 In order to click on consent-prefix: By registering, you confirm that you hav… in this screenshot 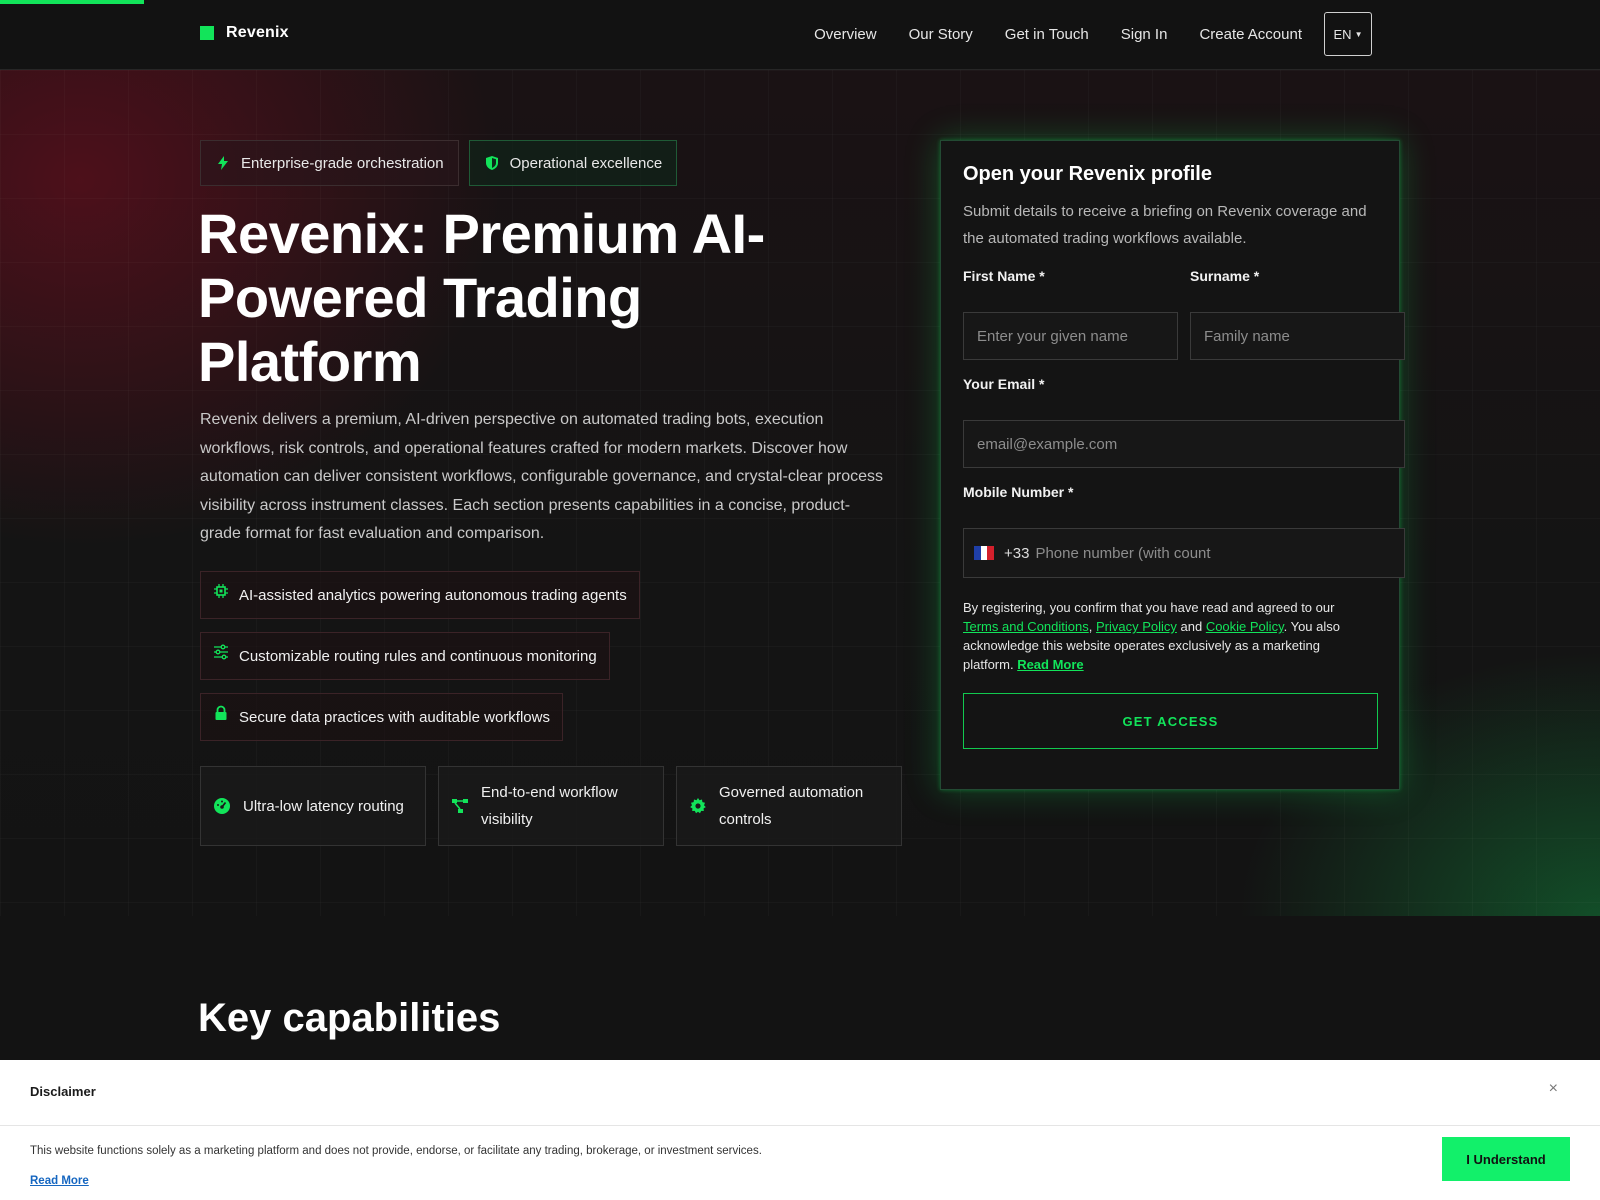, I will do `click(1149, 607)`.